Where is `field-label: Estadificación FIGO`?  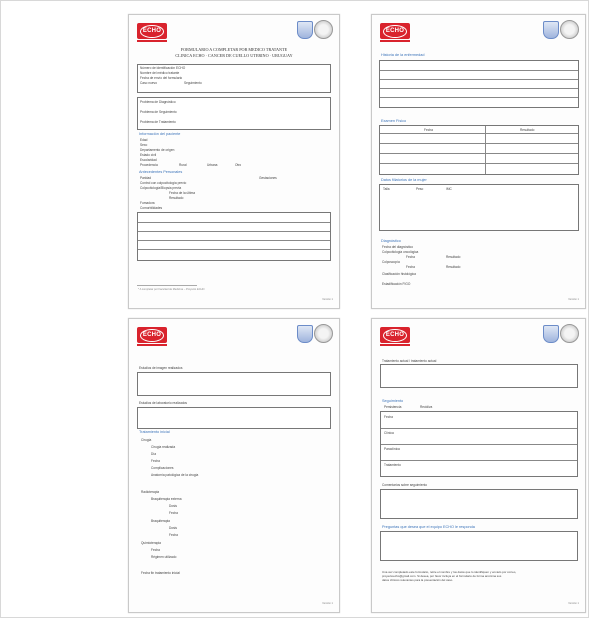
field-label: Estadificación FIGO is located at coordinates (396, 284).